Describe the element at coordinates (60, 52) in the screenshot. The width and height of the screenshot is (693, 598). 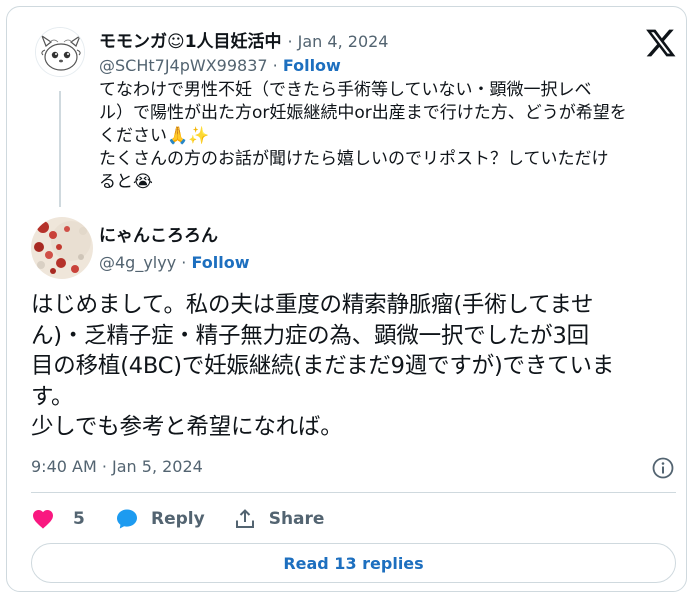
I see `quoted-author-avatar` at that location.